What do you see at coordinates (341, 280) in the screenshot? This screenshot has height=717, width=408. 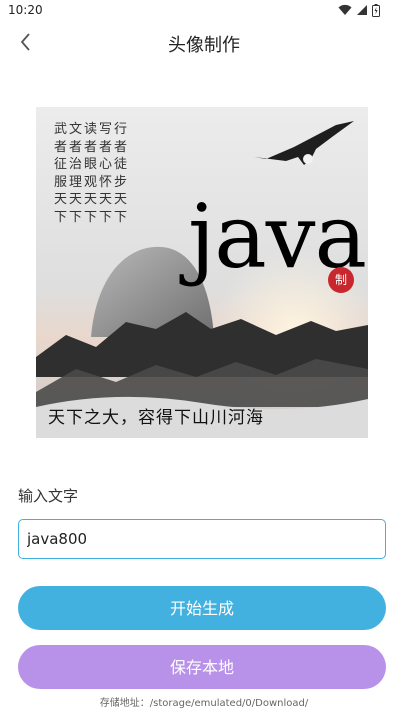 I see `seal-stamp: 制` at bounding box center [341, 280].